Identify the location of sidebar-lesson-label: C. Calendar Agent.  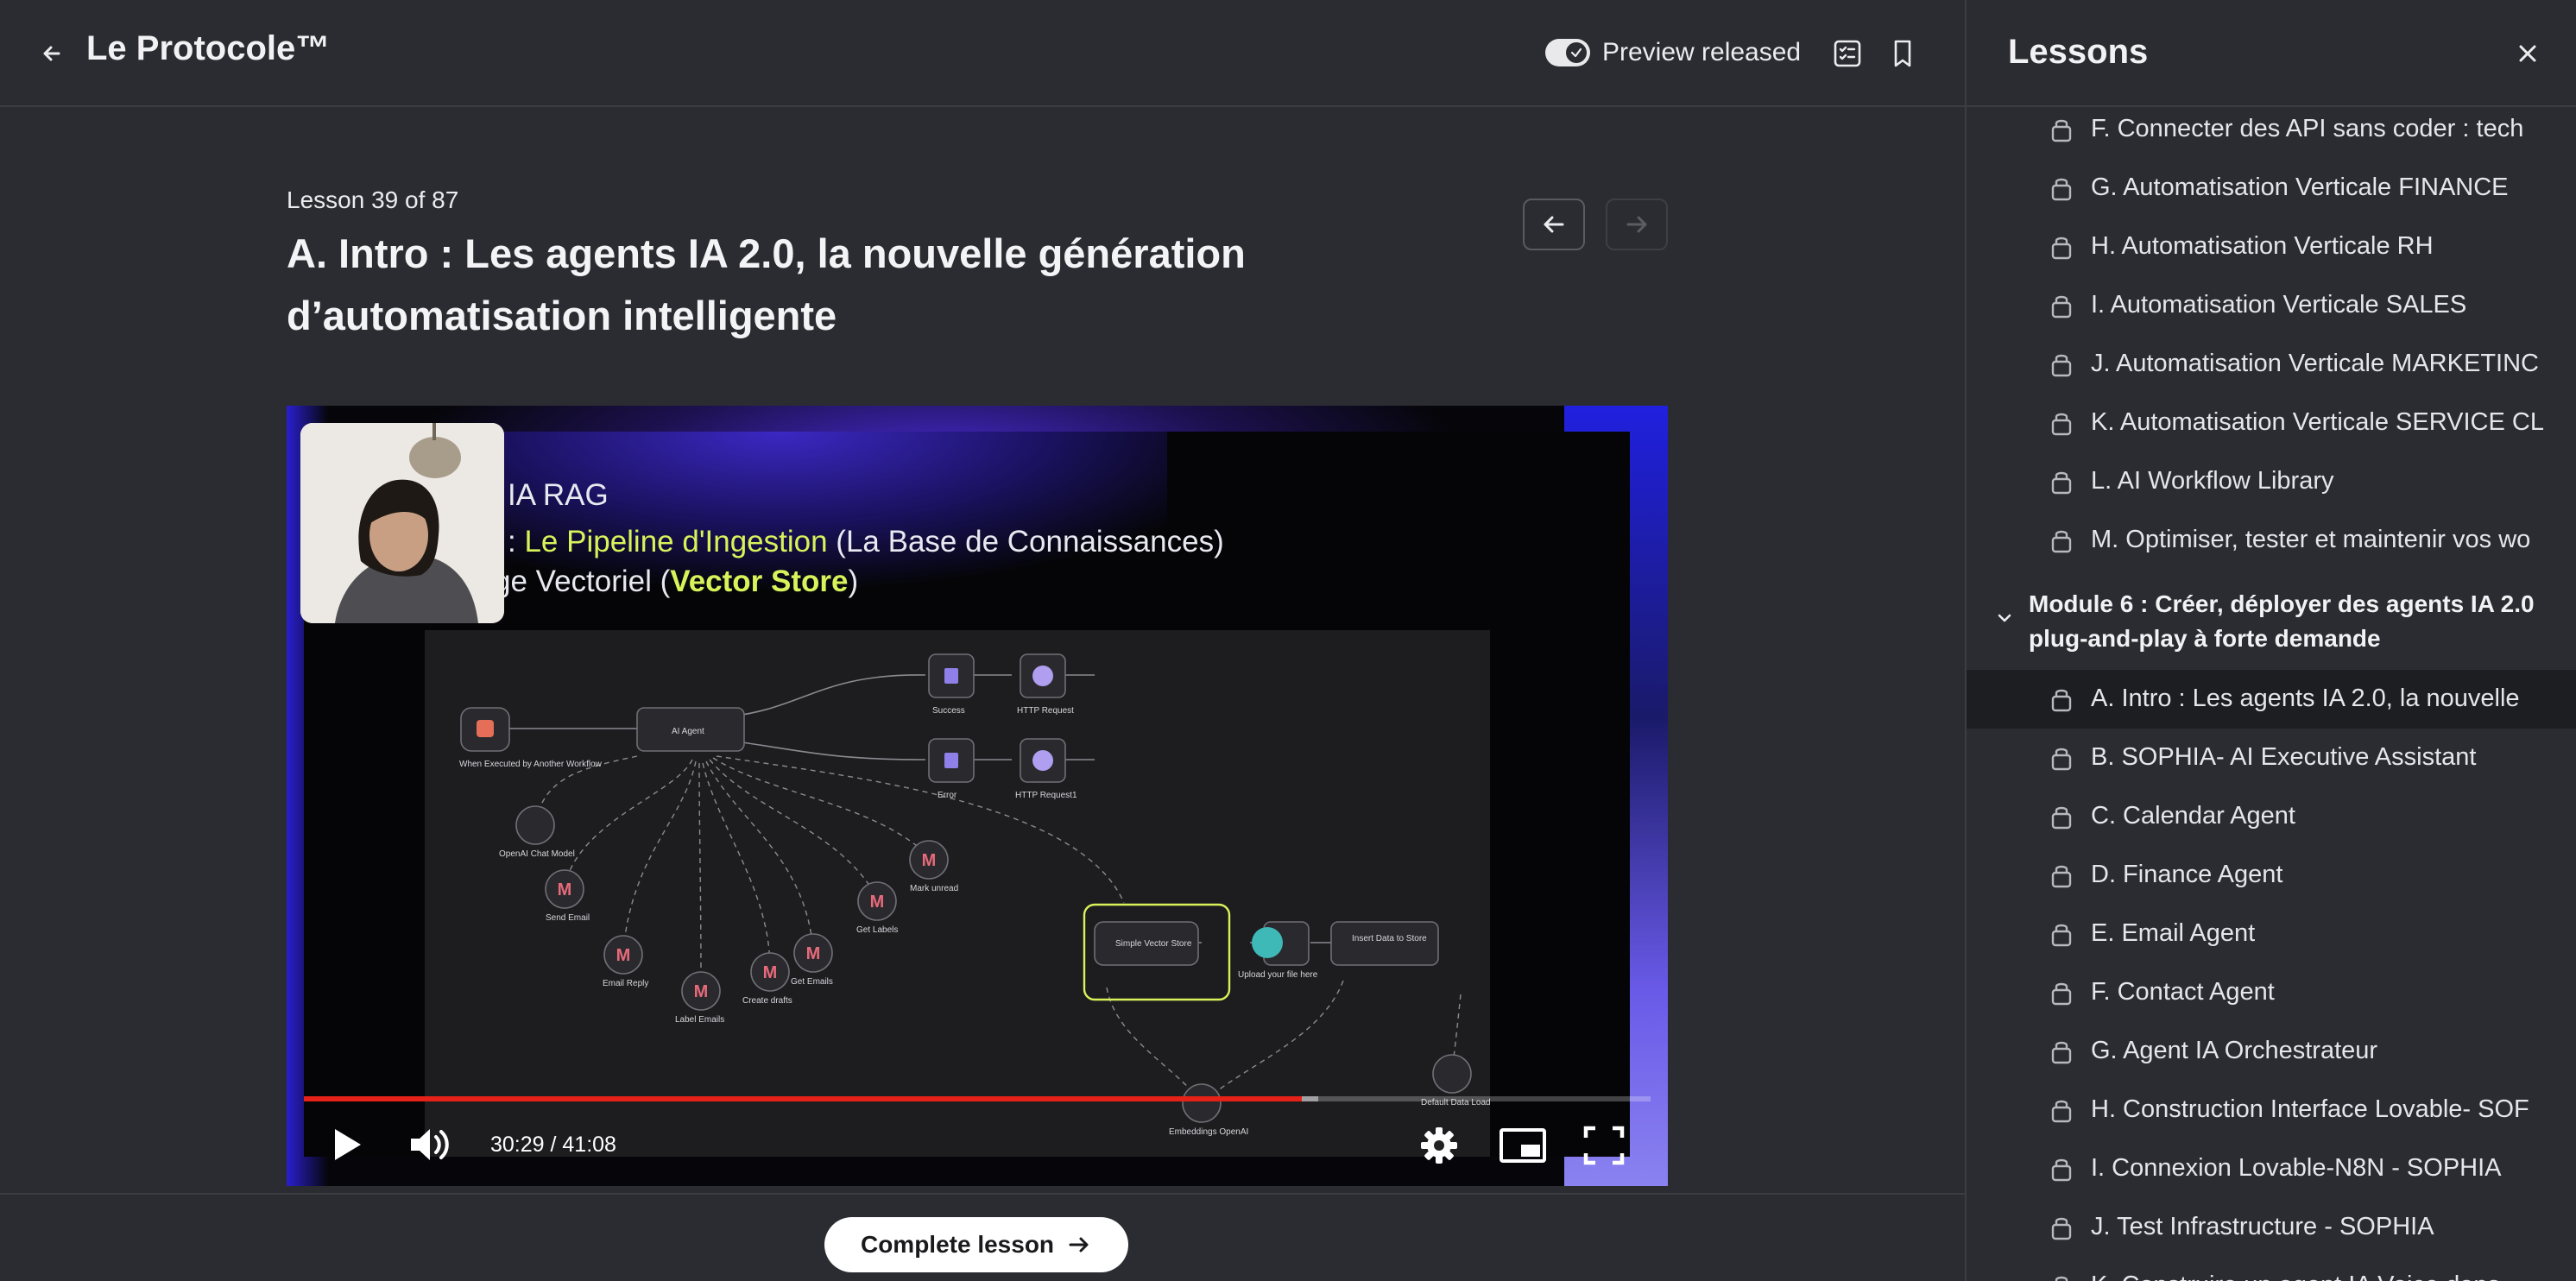
(2193, 816).